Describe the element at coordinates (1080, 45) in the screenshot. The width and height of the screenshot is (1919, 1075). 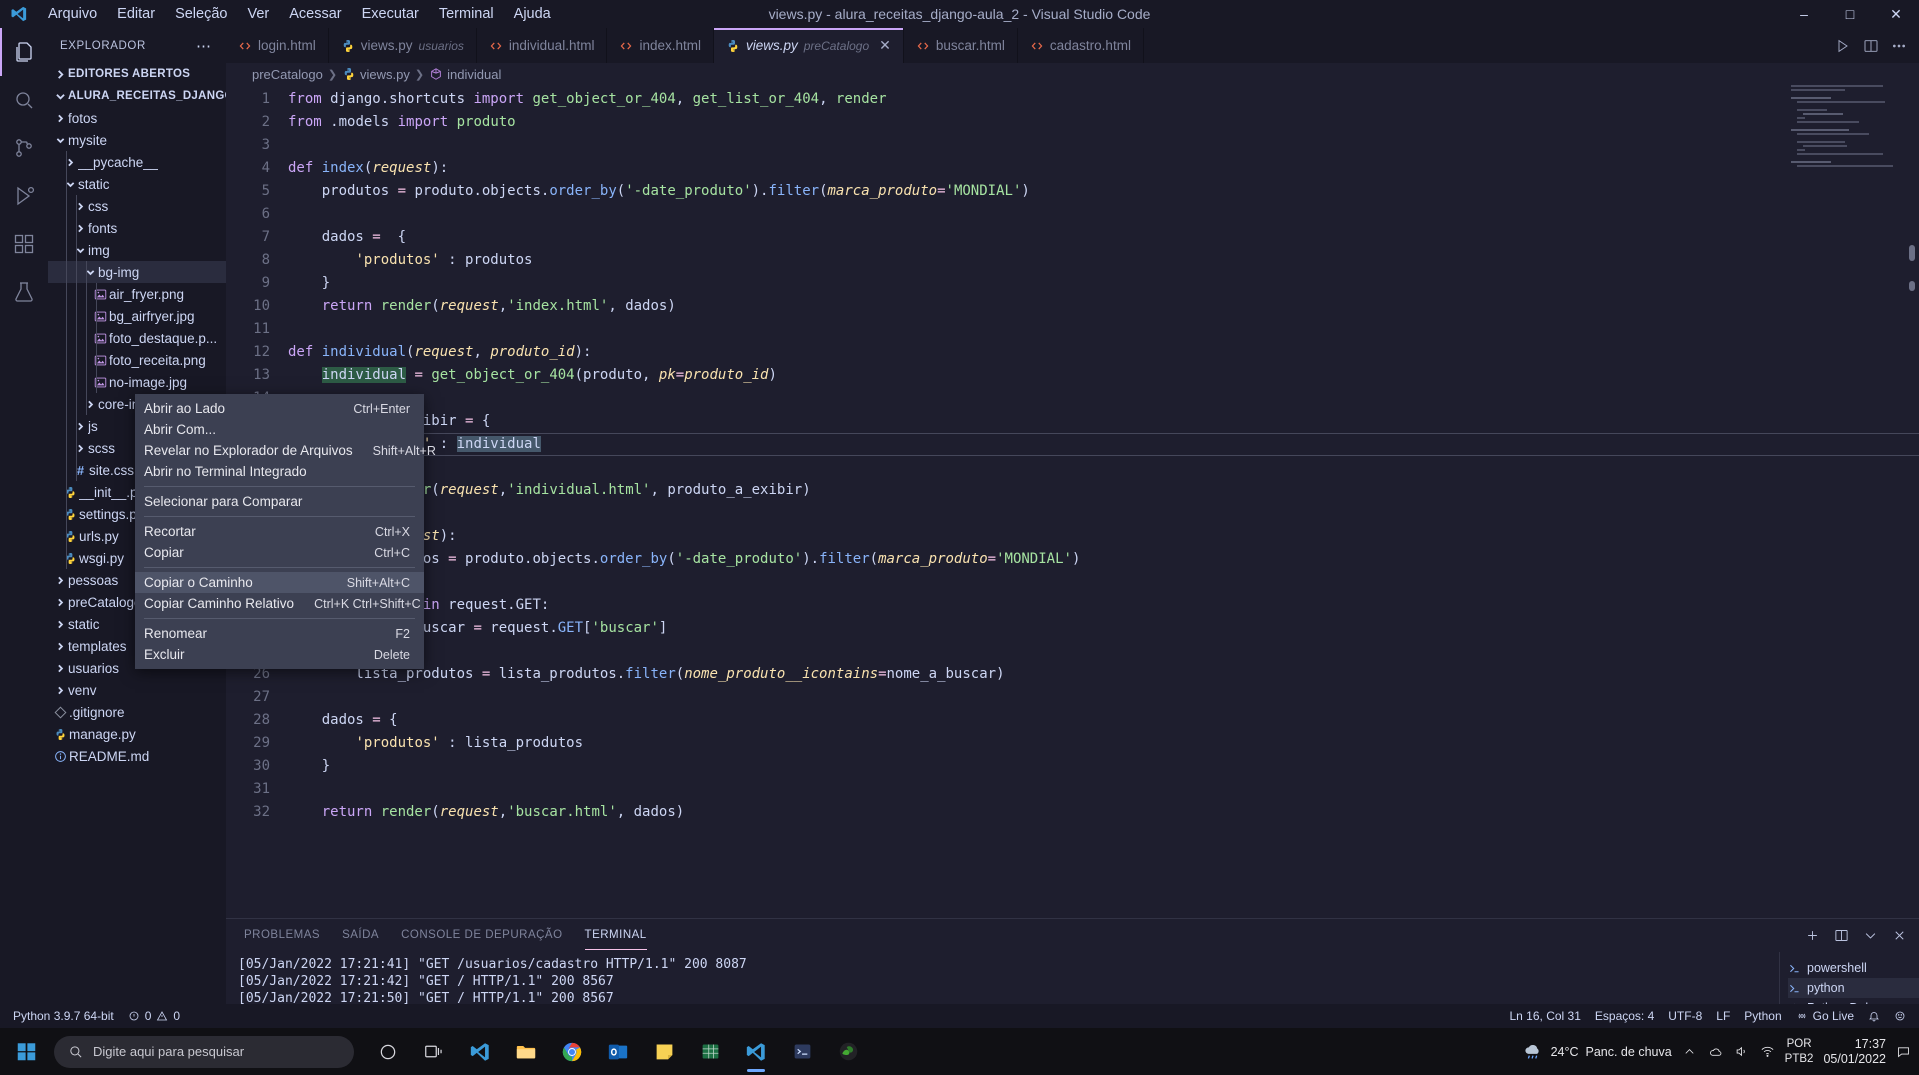
I see `editor-tab-cadastro-html: cadastro.html` at that location.